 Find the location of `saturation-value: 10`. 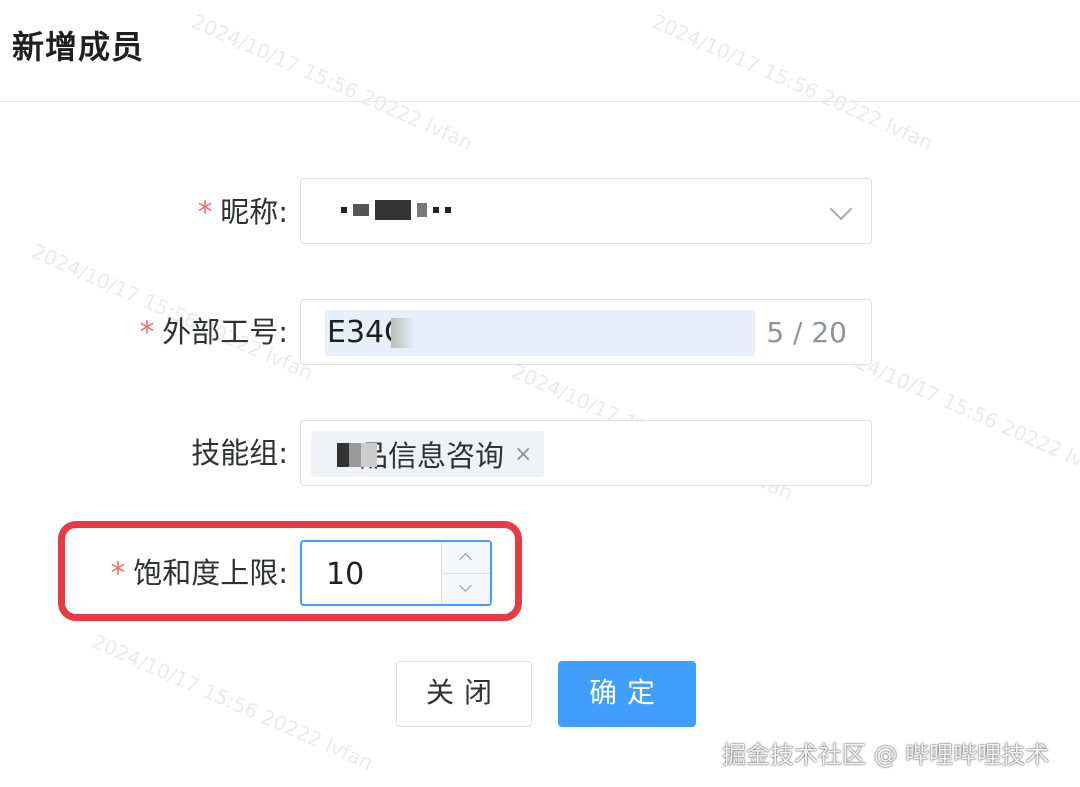

saturation-value: 10 is located at coordinates (345, 574).